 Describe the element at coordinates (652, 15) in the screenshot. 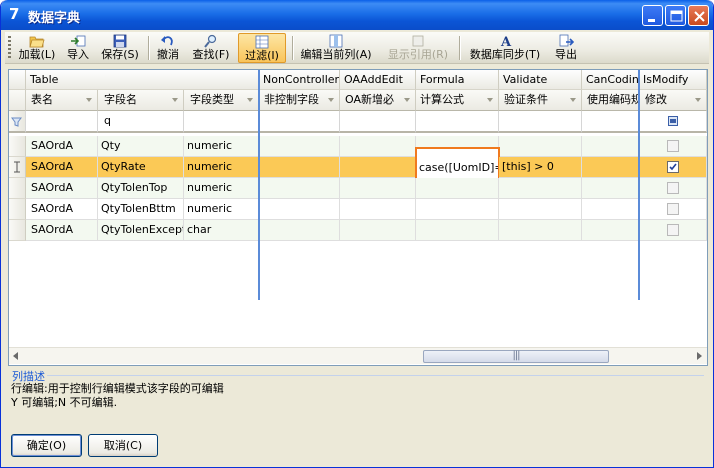

I see `minimize-button` at that location.